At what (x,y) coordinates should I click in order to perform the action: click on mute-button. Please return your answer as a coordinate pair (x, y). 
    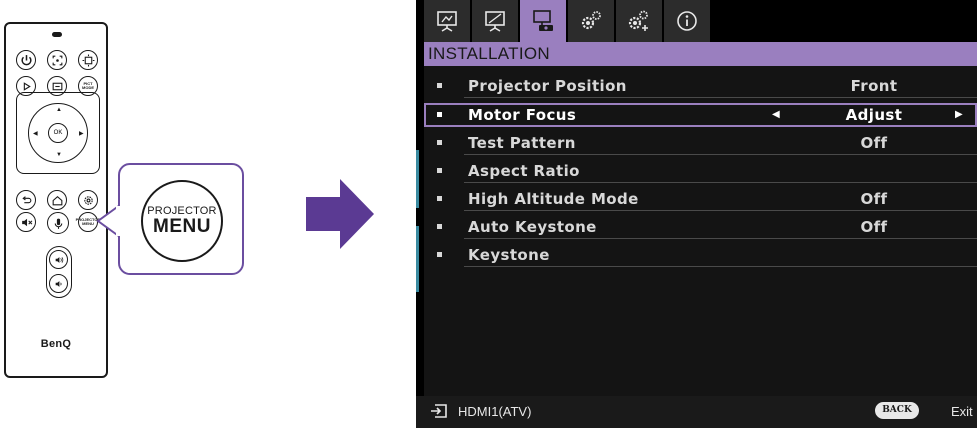
    Looking at the image, I should click on (26, 222).